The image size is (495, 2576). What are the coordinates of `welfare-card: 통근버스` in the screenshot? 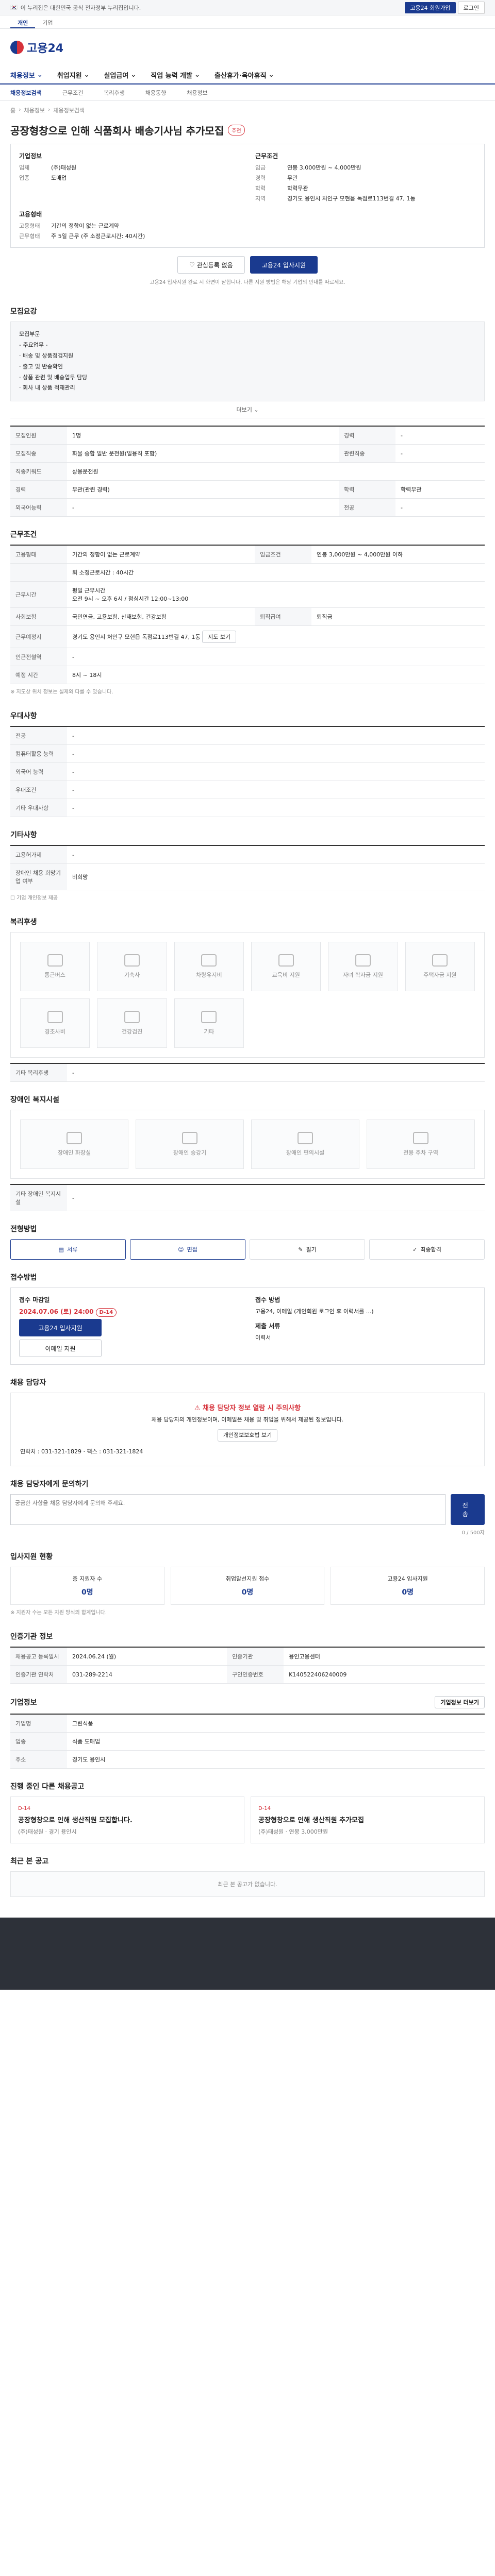 It's located at (55, 967).